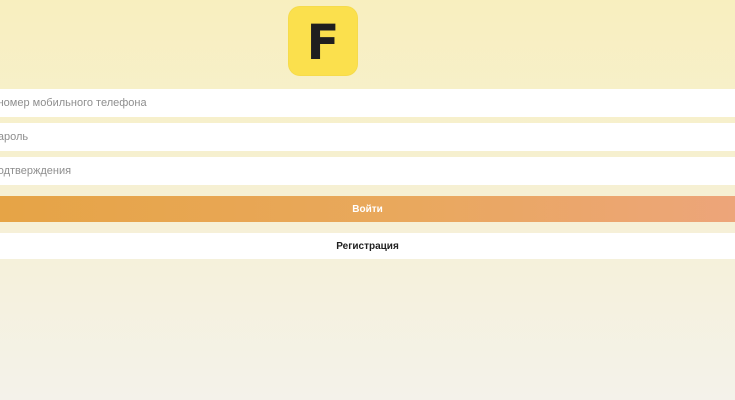 The height and width of the screenshot is (400, 735). I want to click on phone-field-row, so click(367, 103).